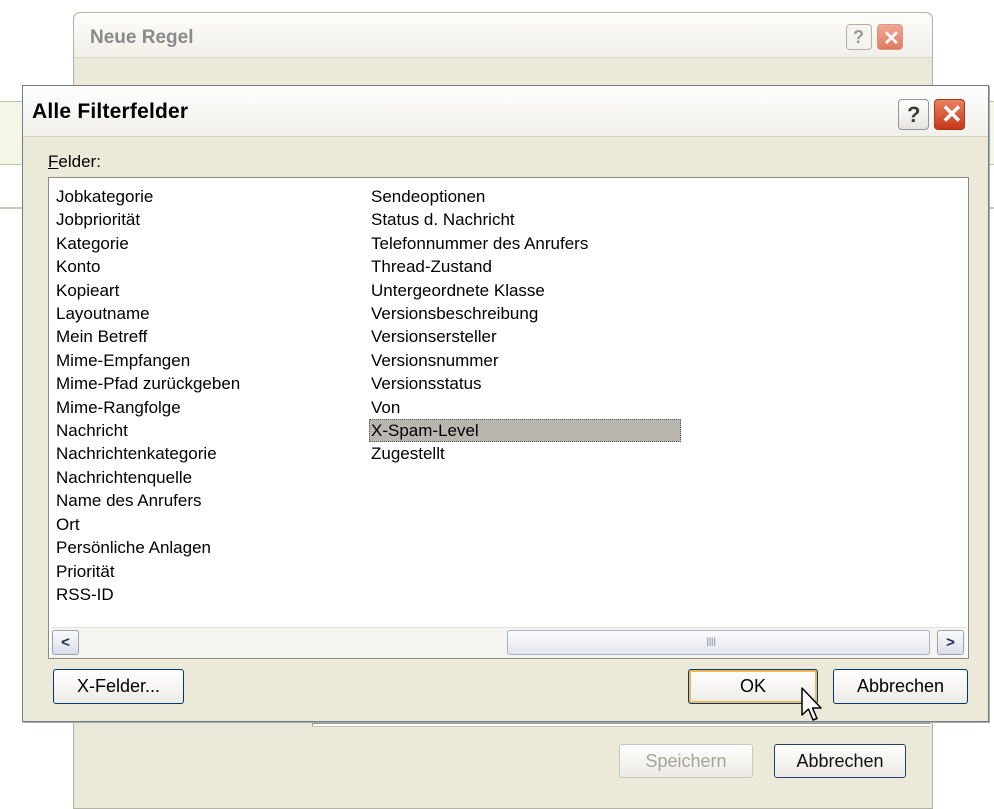  Describe the element at coordinates (525, 360) in the screenshot. I see `field-list-item: Versionsnummer` at that location.